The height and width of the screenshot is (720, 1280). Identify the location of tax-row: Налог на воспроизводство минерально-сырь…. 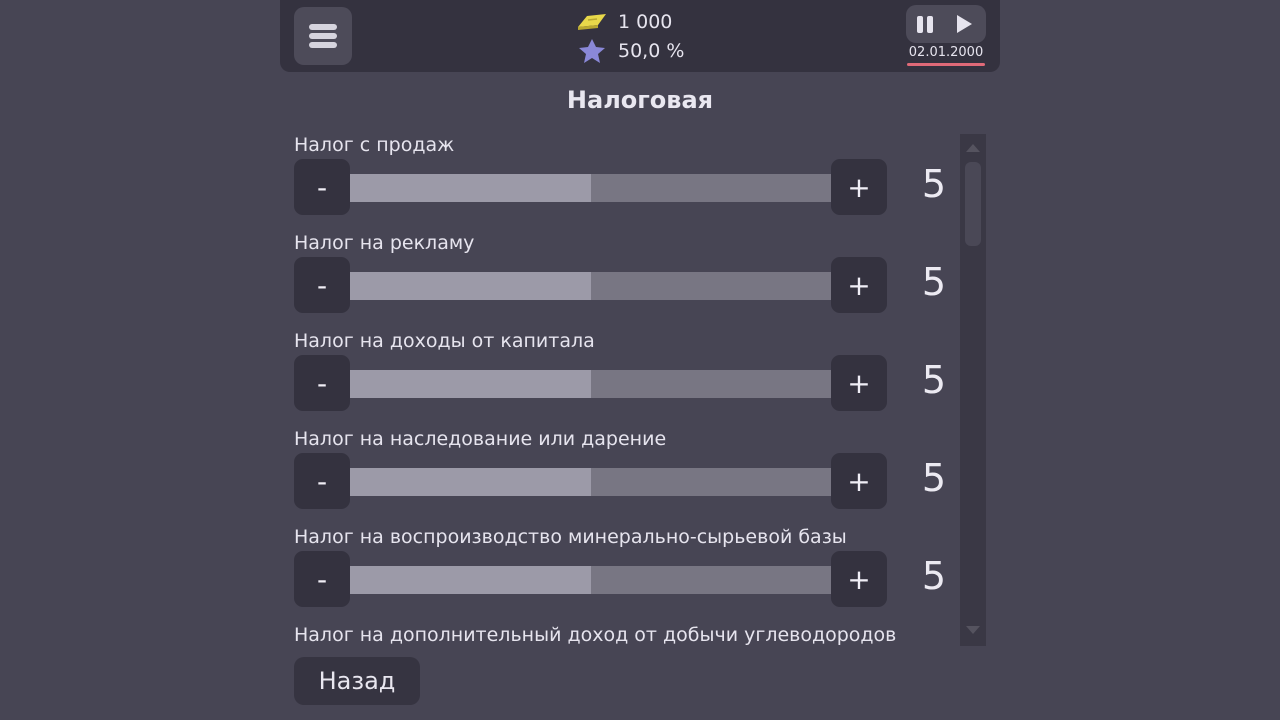
(624, 575).